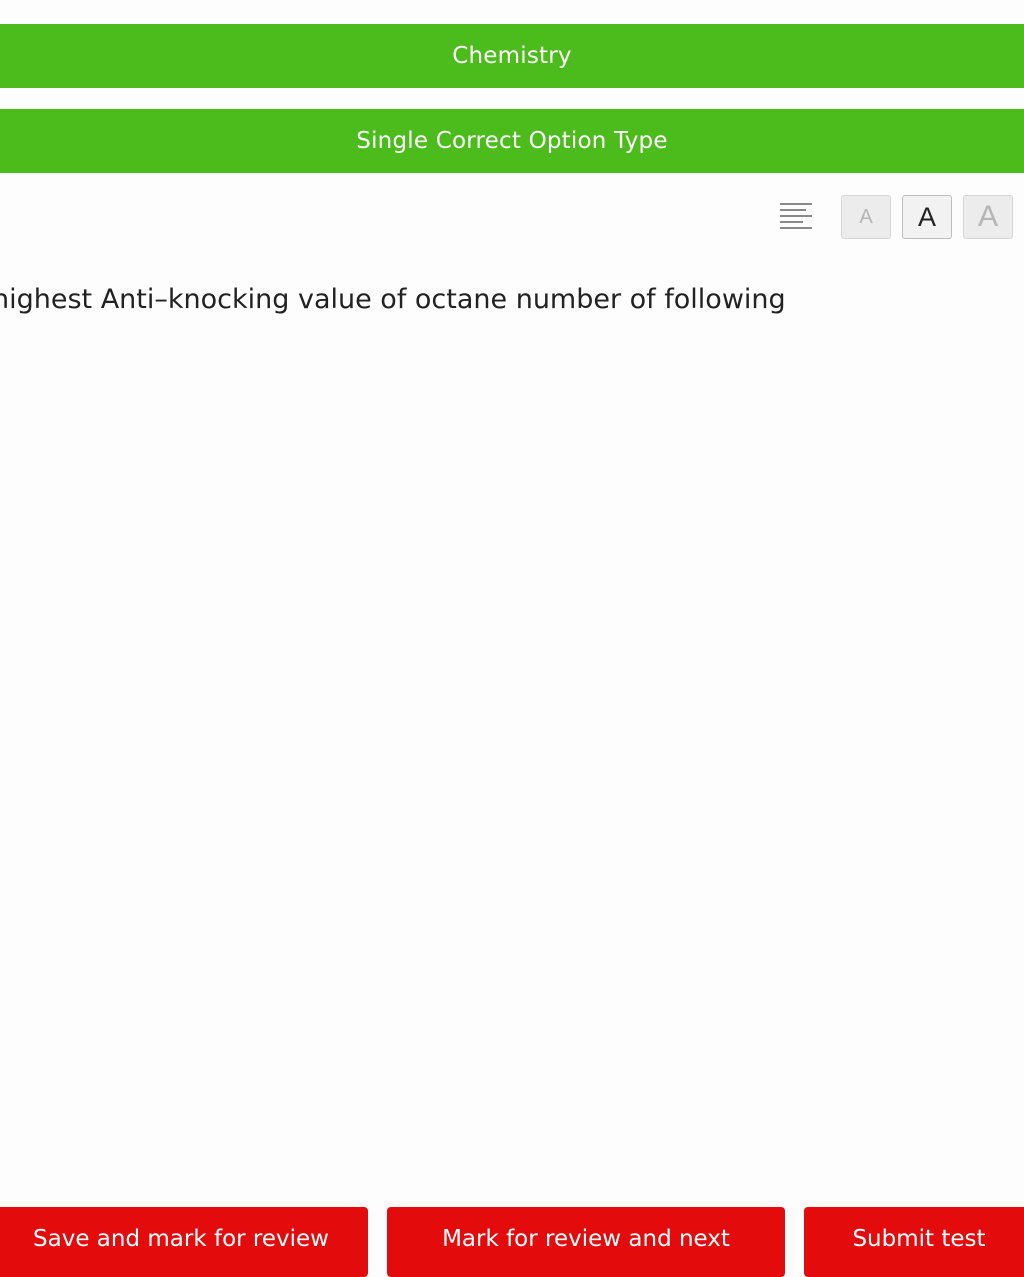 This screenshot has height=1277, width=1024. I want to click on mark-for-review-and-next-button: Mark for review and next, so click(586, 1242).